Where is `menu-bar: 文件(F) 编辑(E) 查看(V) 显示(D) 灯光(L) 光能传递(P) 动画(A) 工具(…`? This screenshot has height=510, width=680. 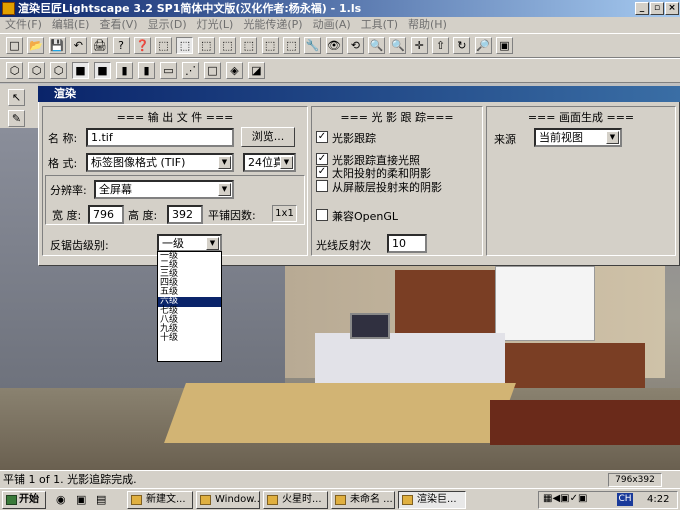
menu-bar: 文件(F) 编辑(E) 查看(V) 显示(D) 灯光(L) 光能传递(P) 动画(A) 工具(… is located at coordinates (340, 25).